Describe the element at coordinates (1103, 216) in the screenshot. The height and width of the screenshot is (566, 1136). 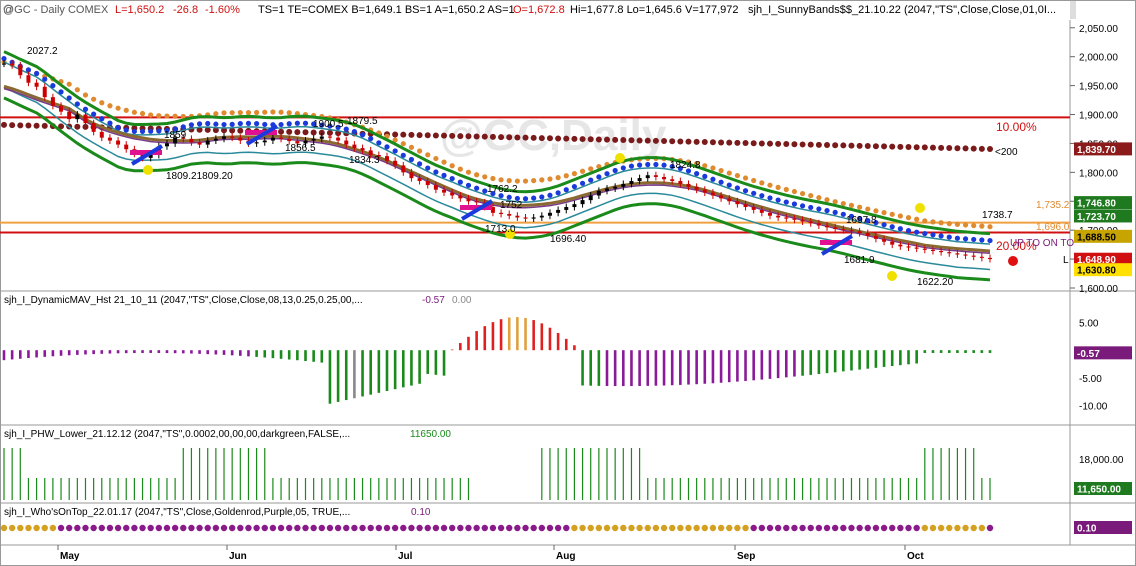
I see `price-flag: 1,723.70` at that location.